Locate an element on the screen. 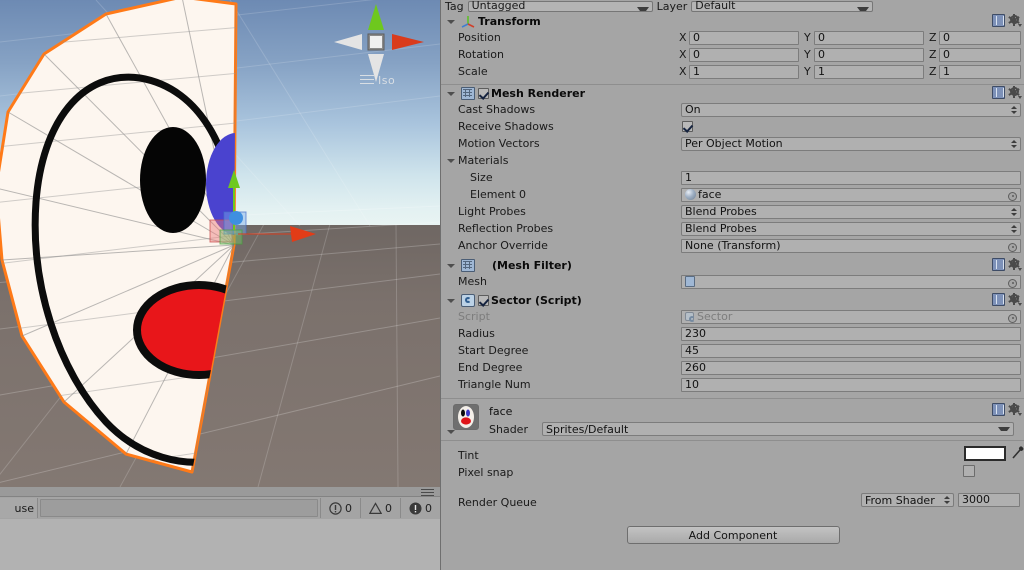  script-row: Script Sector is located at coordinates (732, 316).